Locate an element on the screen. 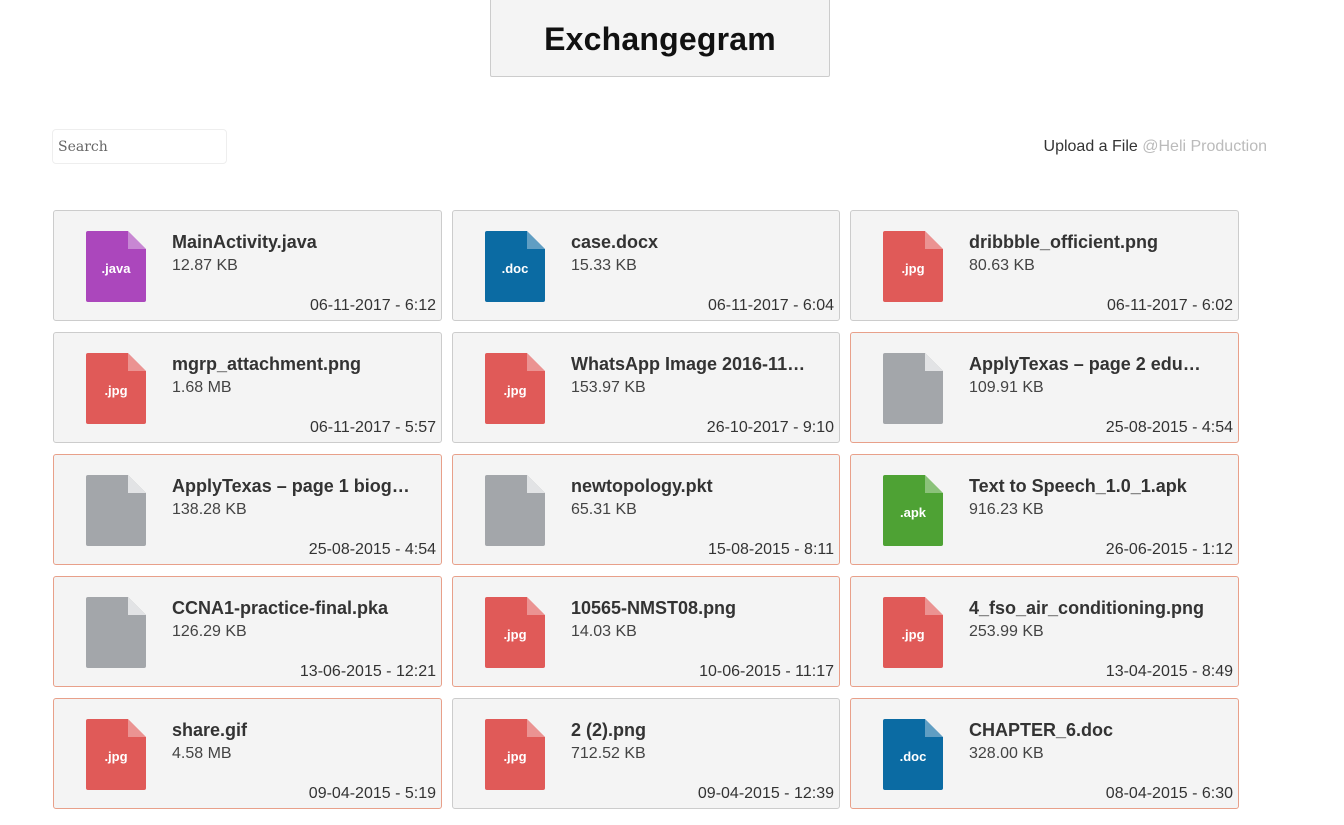 The width and height of the screenshot is (1344, 825). file-card: .jpg share.gif 4.58 MB 09-04-2015 - 5:19 is located at coordinates (247, 753).